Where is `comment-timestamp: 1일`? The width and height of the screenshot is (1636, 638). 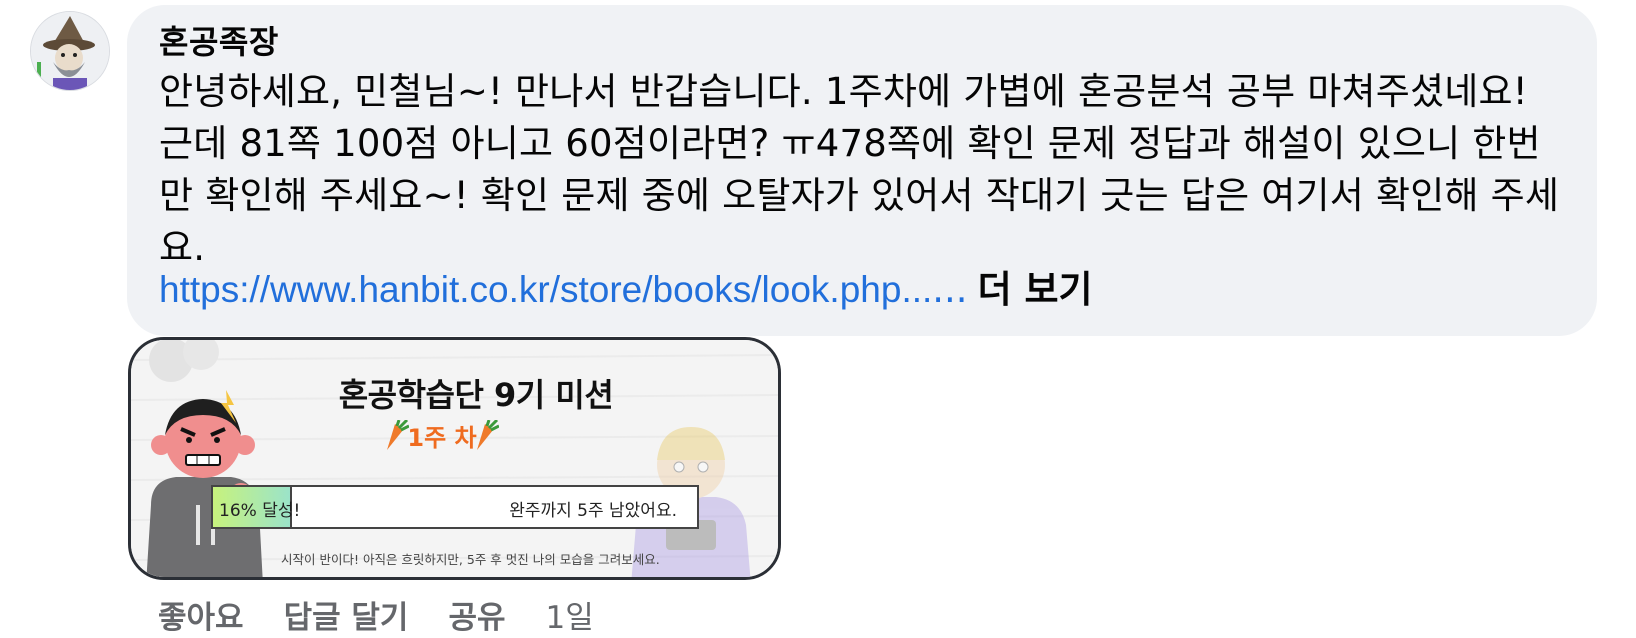
comment-timestamp: 1일 is located at coordinates (569, 618).